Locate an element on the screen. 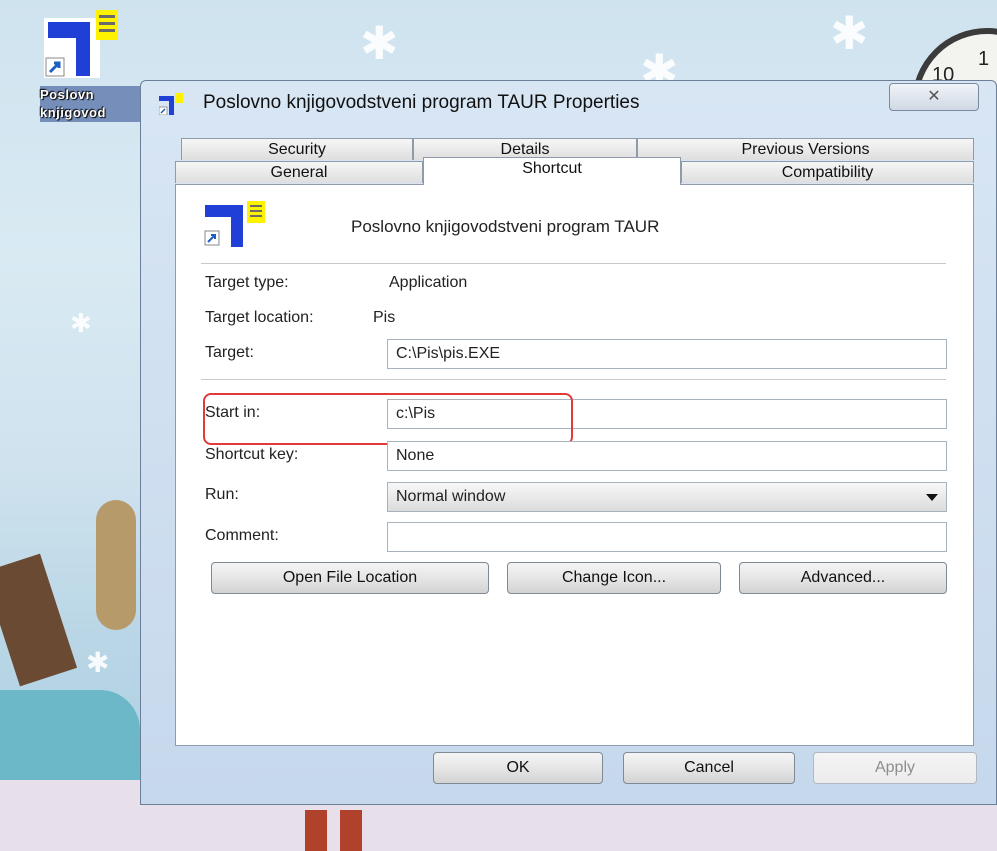 The height and width of the screenshot is (851, 997). chevron-down-icon is located at coordinates (932, 497).